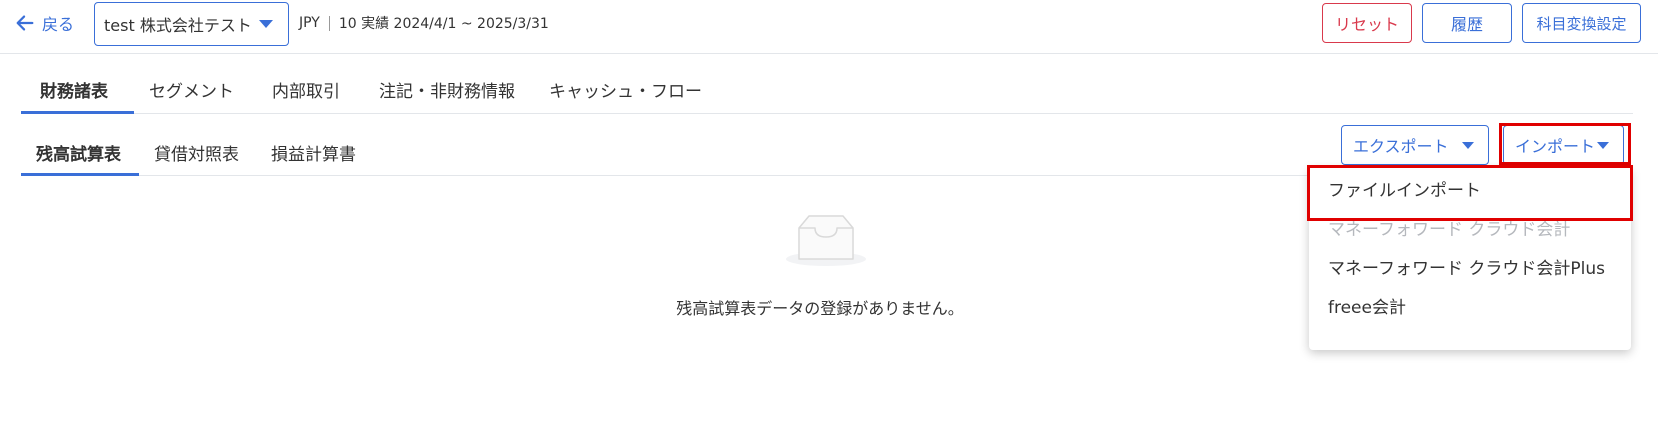 This screenshot has width=1658, height=423. What do you see at coordinates (74, 89) in the screenshot?
I see `tab-financial-statements: 財務諸表` at bounding box center [74, 89].